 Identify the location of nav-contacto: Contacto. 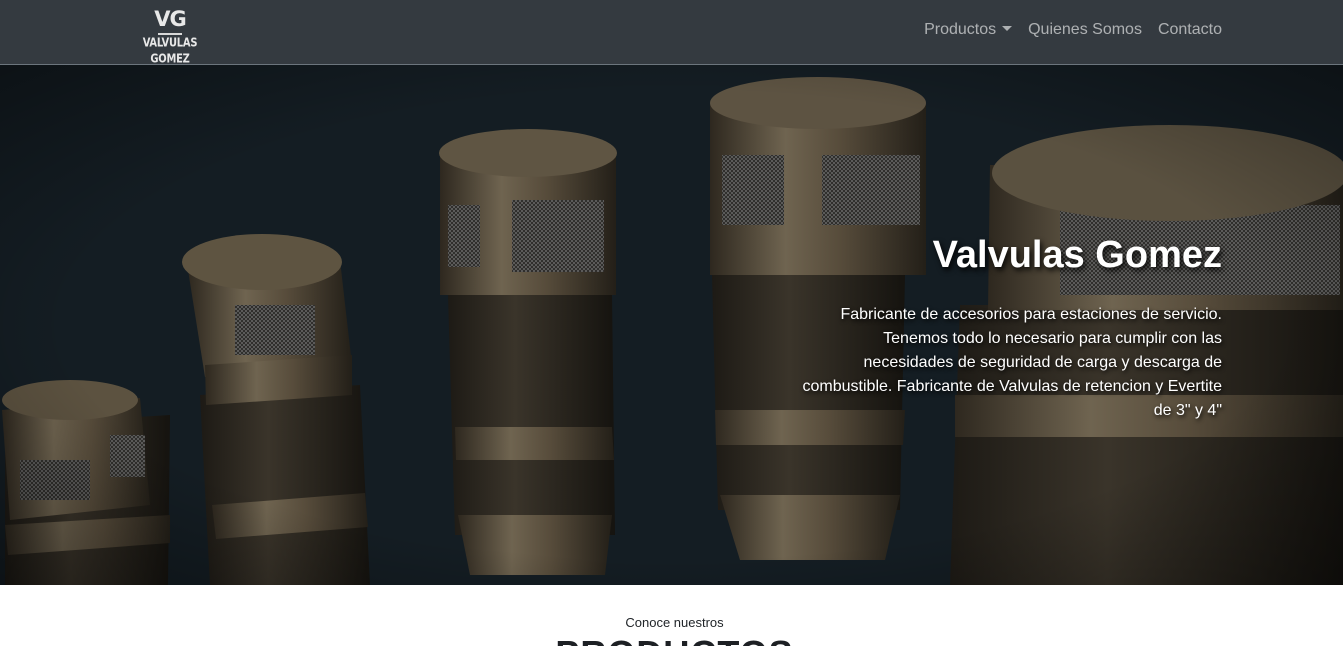
(1190, 30).